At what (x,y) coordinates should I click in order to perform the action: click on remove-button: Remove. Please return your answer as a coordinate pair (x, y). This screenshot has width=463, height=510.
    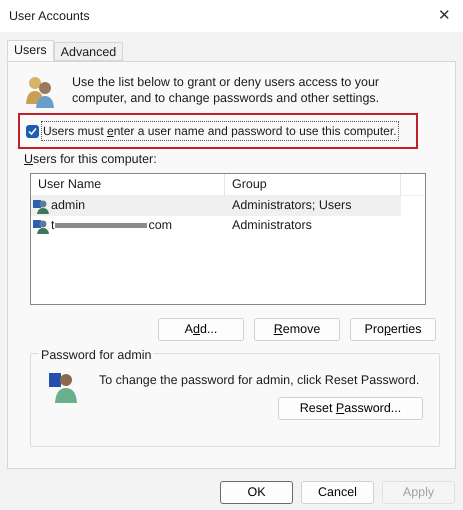
    Looking at the image, I should click on (297, 329).